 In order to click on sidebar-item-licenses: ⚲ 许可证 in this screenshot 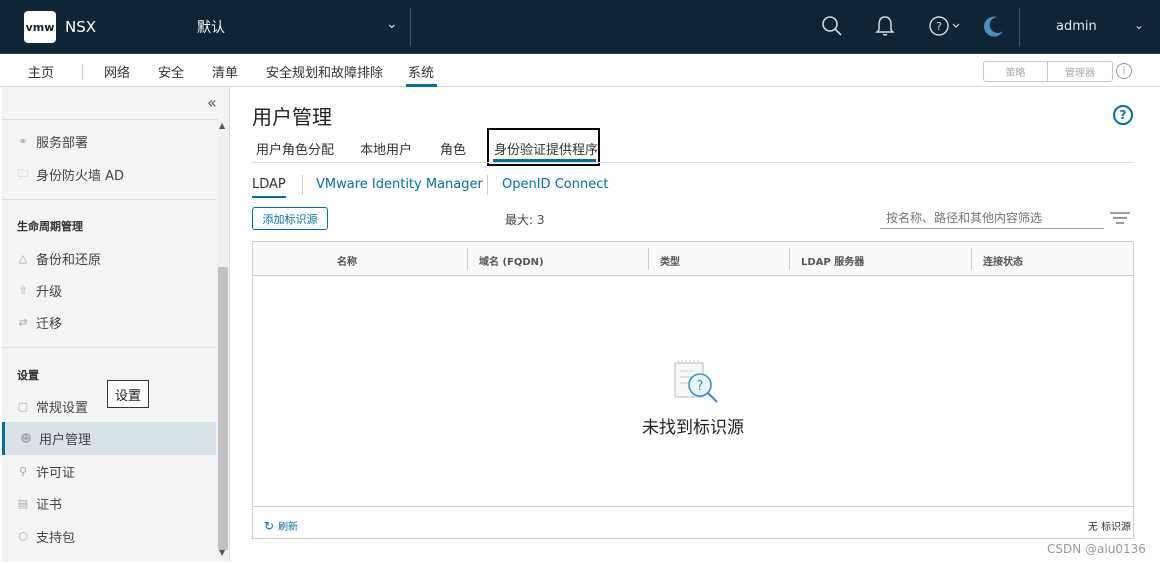, I will do `click(45, 471)`.